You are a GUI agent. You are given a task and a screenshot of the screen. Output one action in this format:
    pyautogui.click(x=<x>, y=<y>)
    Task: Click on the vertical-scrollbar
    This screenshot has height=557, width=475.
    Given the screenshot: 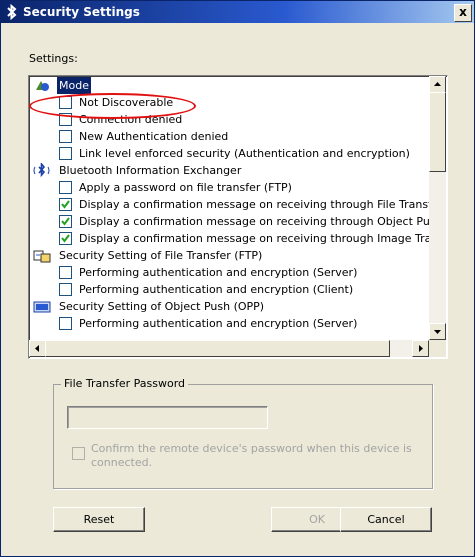 What is the action you would take?
    pyautogui.click(x=437, y=208)
    